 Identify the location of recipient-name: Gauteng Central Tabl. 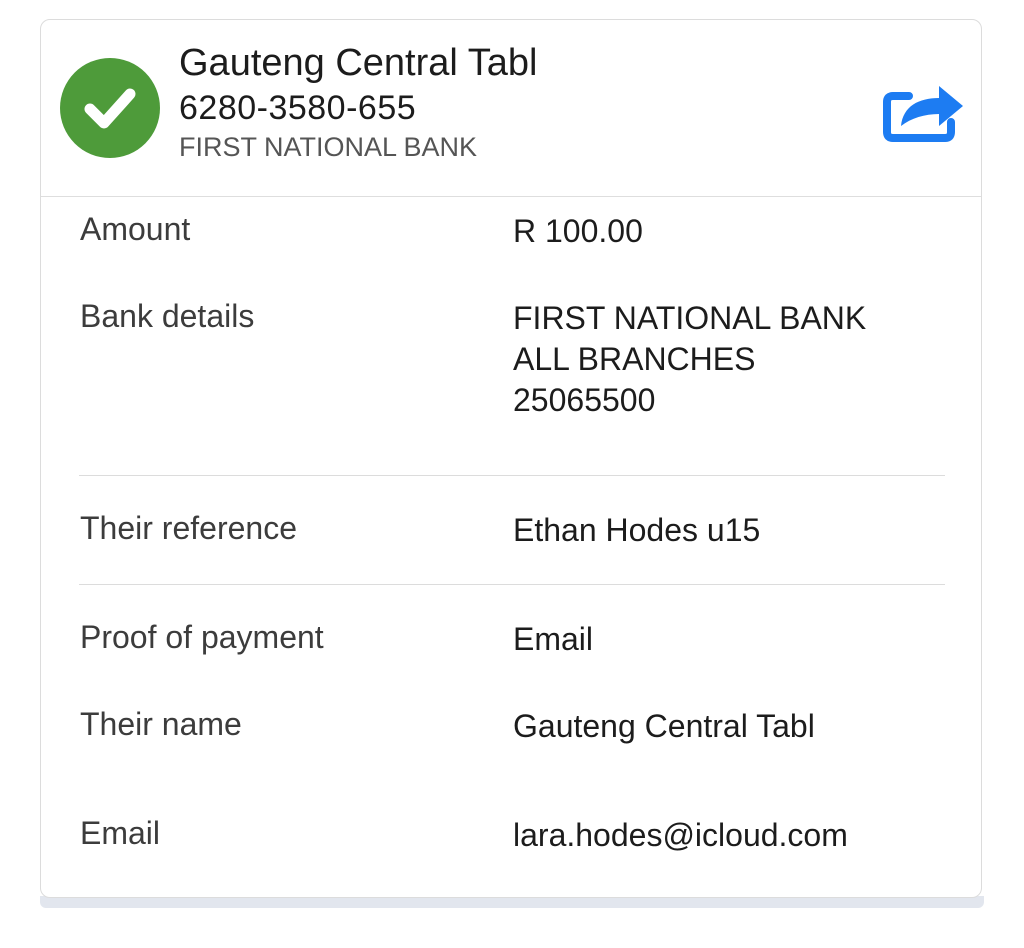
(358, 63).